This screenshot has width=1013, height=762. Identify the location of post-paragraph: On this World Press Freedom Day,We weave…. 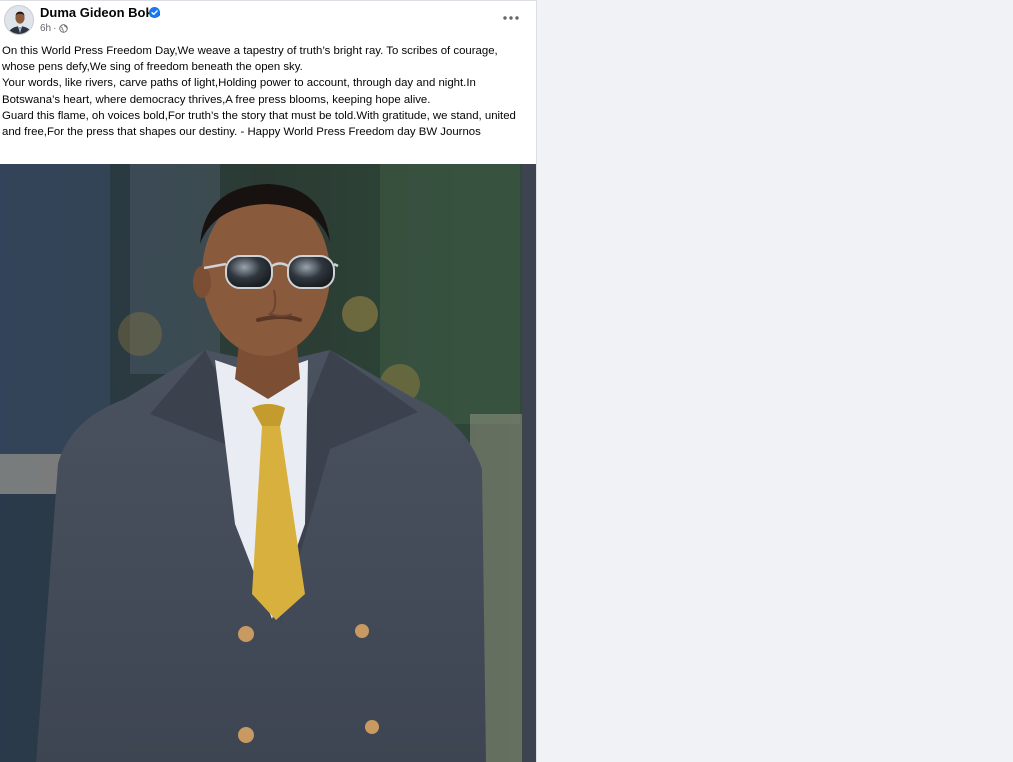
(250, 59).